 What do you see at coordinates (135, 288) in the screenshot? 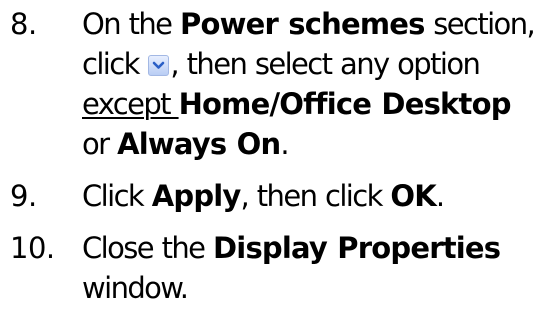
I see `plain-text: window.` at bounding box center [135, 288].